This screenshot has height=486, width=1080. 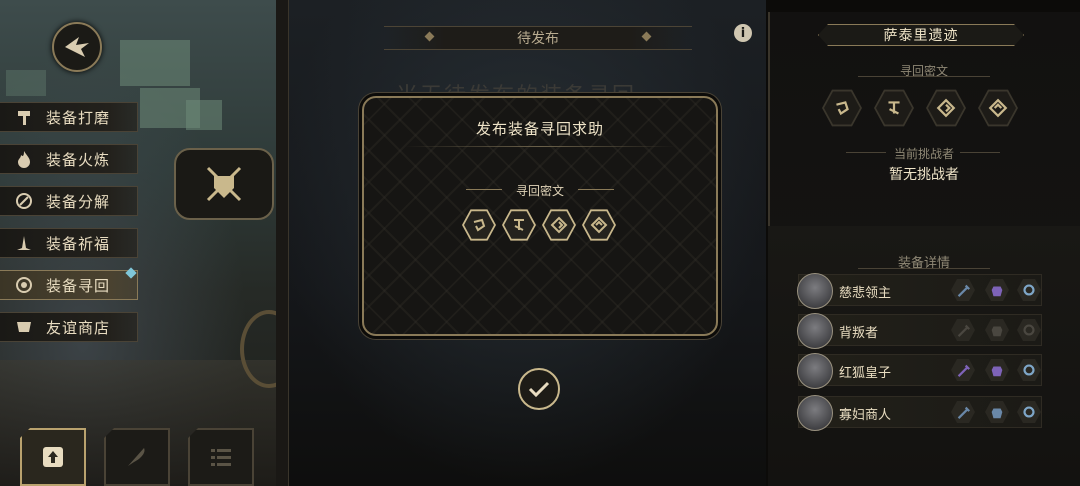 I want to click on tab-publish, so click(x=53, y=457).